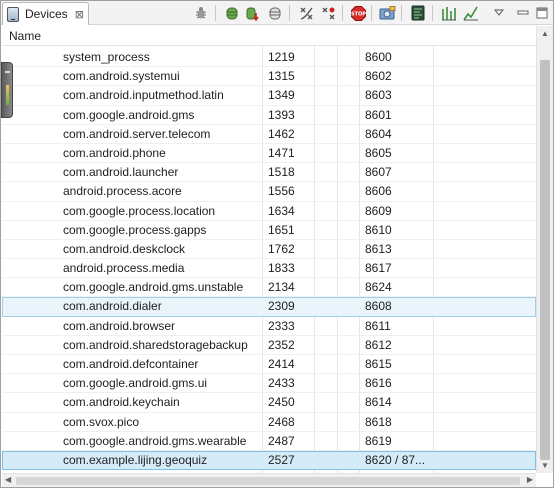 The height and width of the screenshot is (488, 554). Describe the element at coordinates (269, 288) in the screenshot. I see `table-row: com.google.android.gms.unstable 2134 8624` at that location.